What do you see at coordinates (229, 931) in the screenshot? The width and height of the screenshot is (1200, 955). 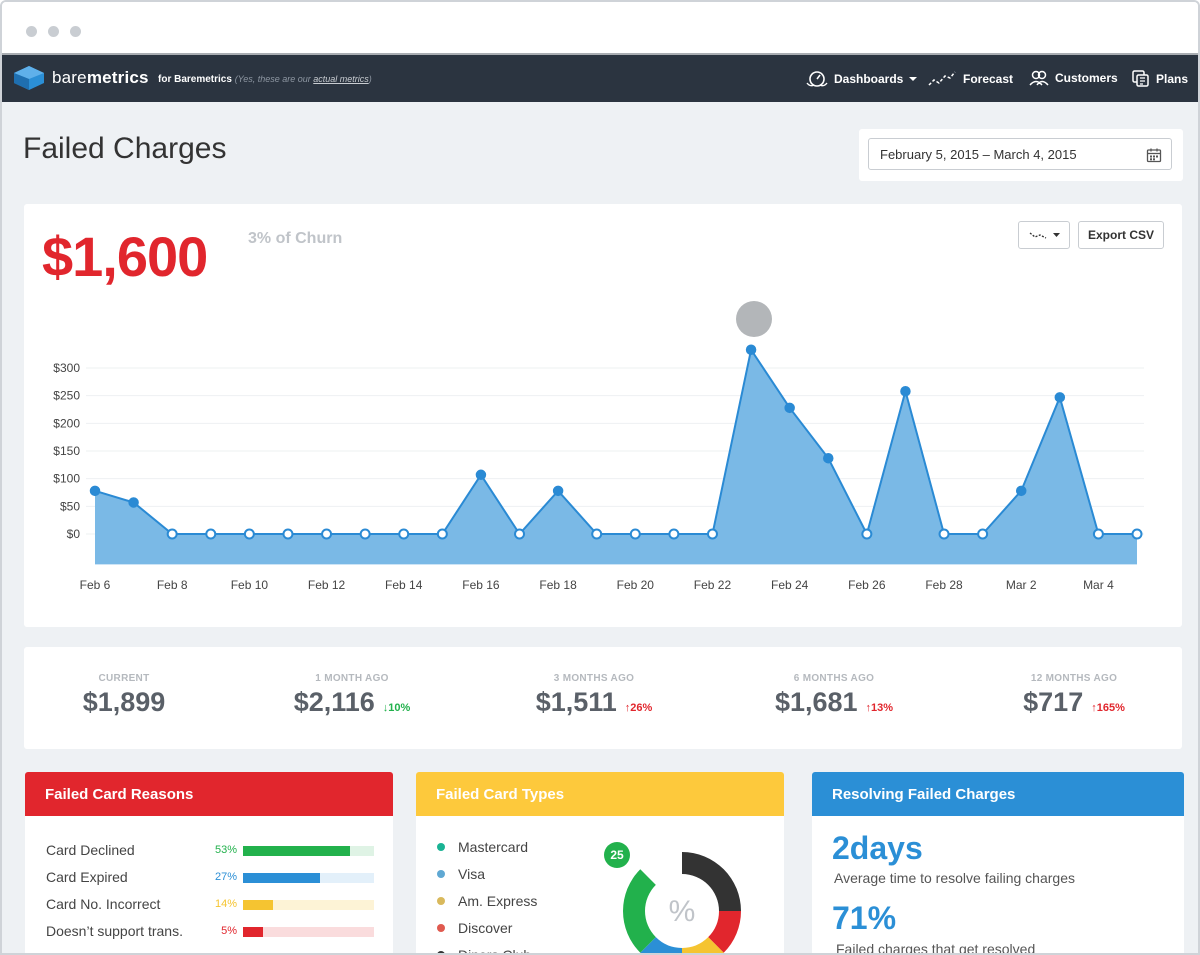 I see `reason-percentage: 5%` at bounding box center [229, 931].